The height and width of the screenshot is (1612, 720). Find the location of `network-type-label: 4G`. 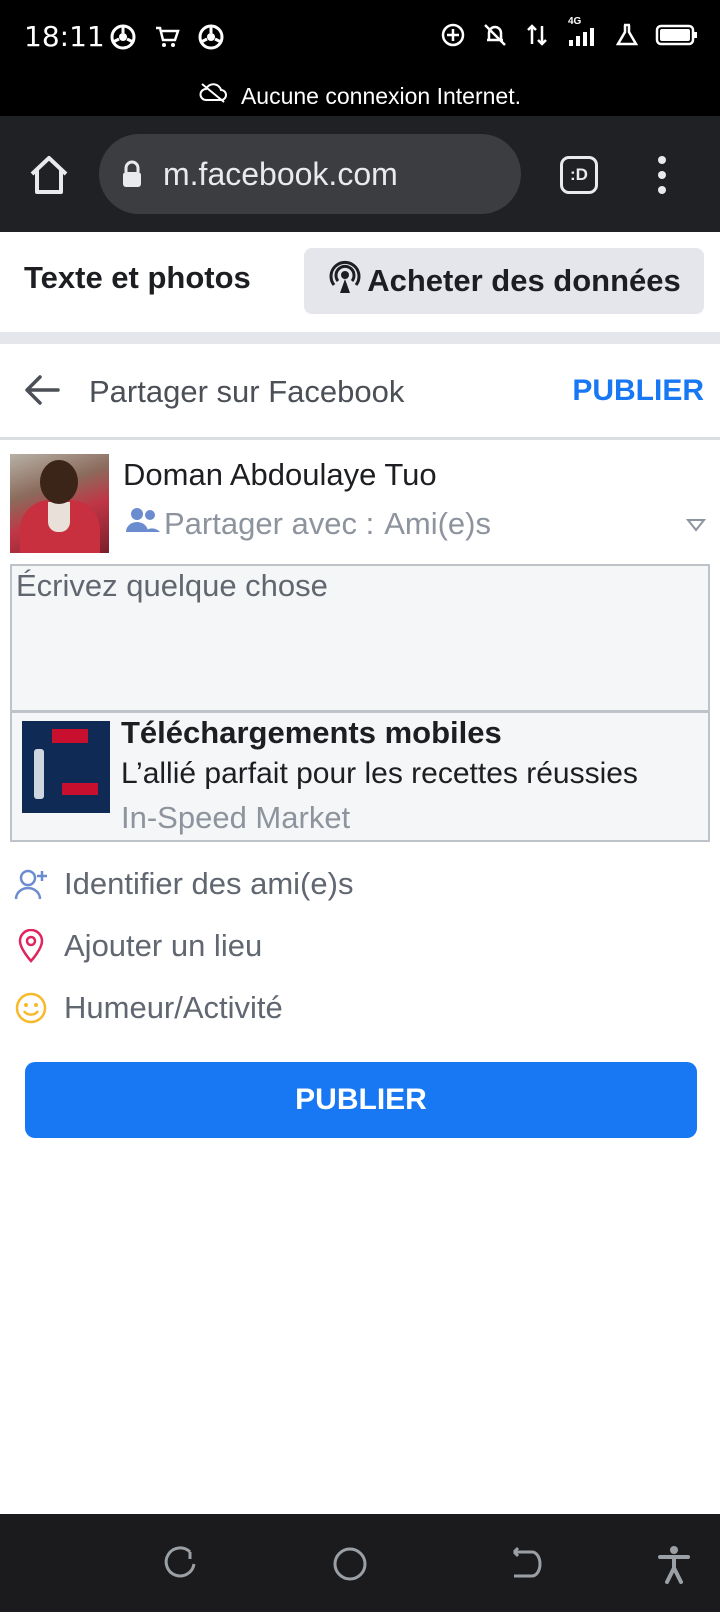

network-type-label: 4G is located at coordinates (575, 21).